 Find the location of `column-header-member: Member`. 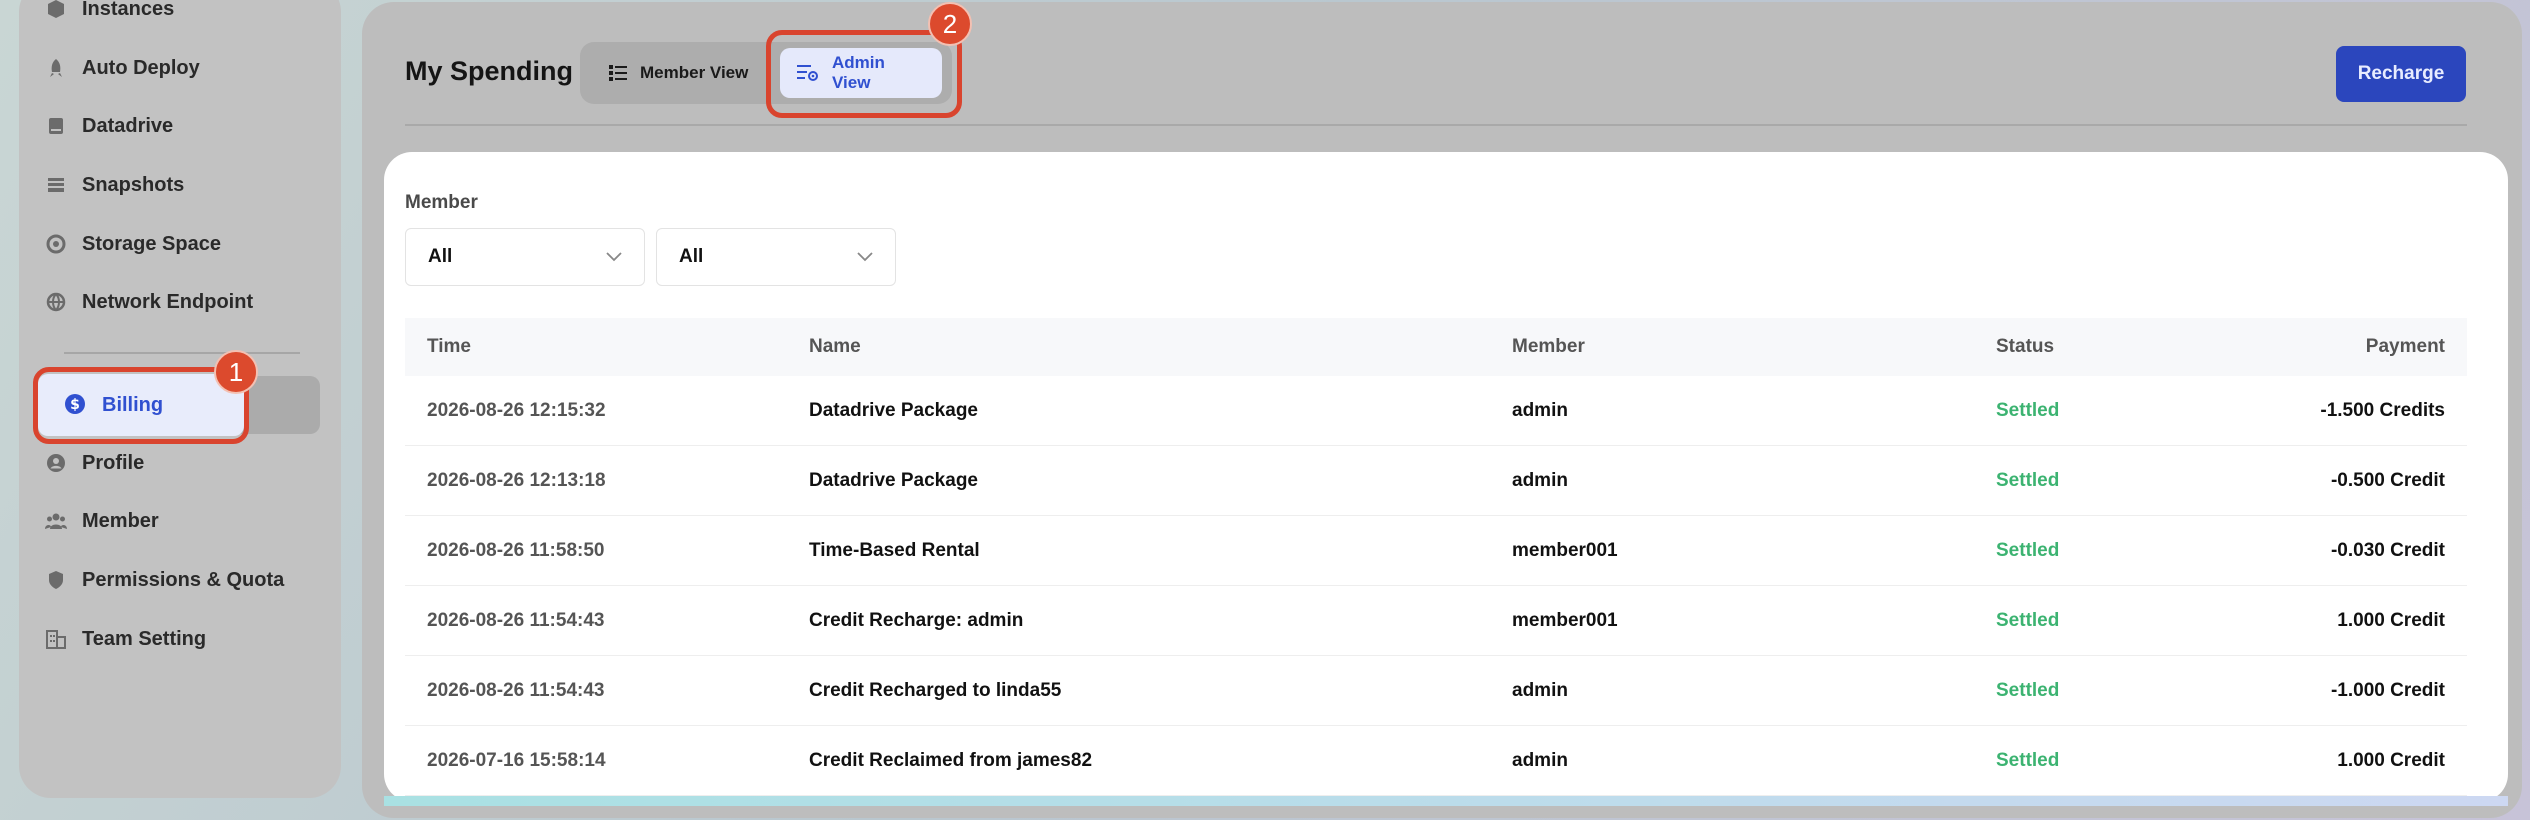

column-header-member: Member is located at coordinates (1548, 346).